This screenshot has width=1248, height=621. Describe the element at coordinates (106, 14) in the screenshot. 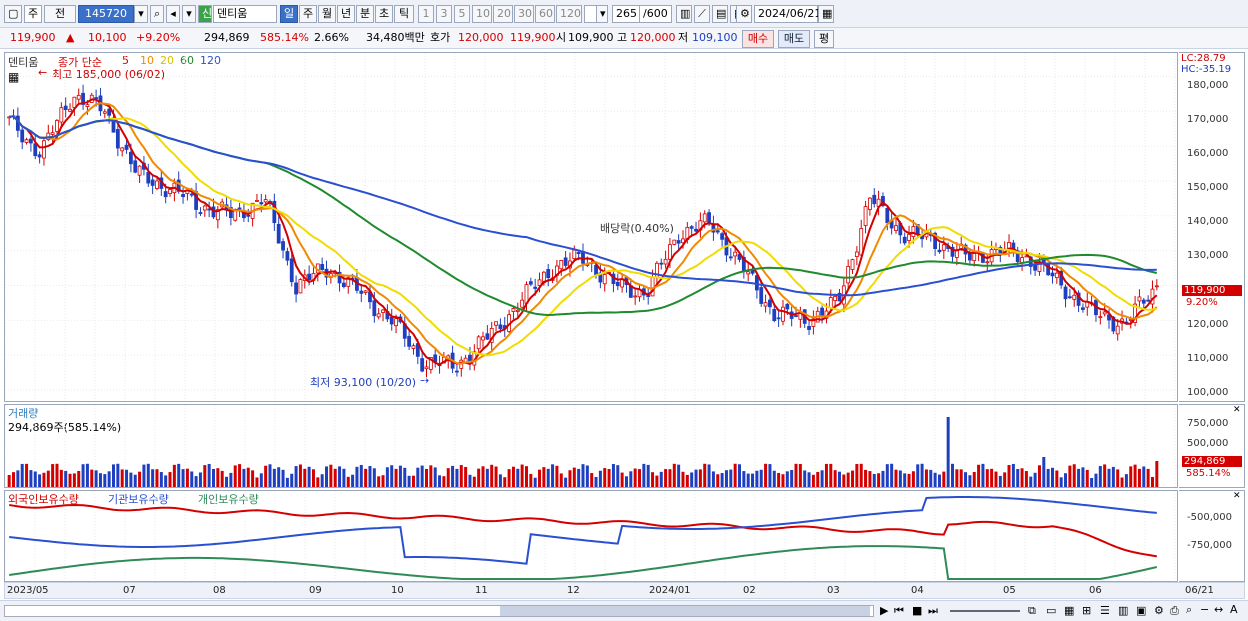

I see `stock-code-input: 145720` at that location.